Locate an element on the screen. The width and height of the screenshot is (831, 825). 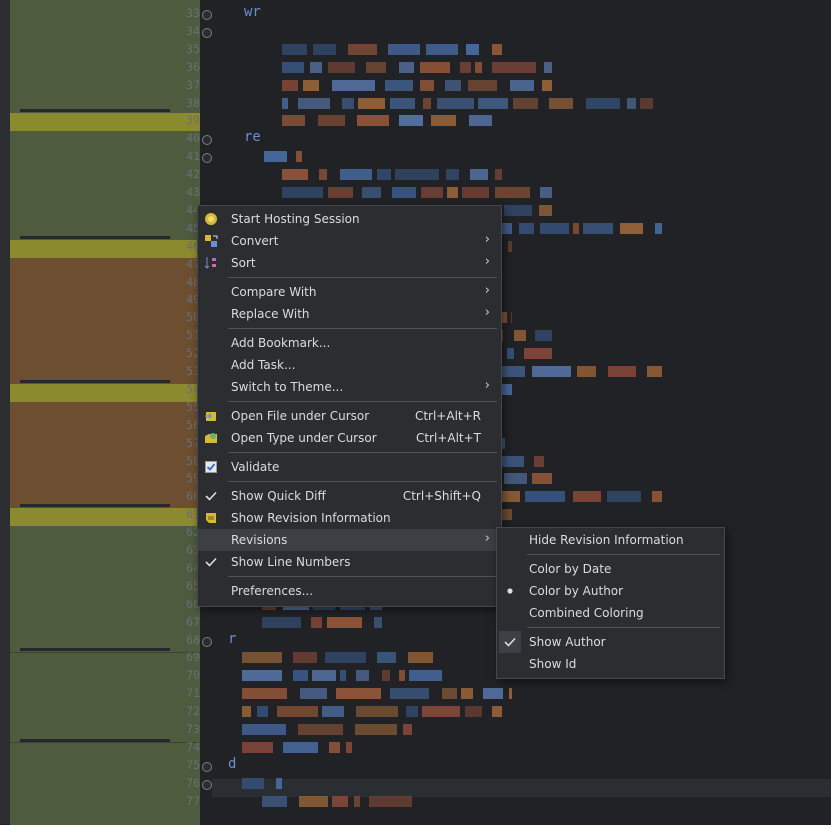
line-number: 42 is located at coordinates (193, 174).